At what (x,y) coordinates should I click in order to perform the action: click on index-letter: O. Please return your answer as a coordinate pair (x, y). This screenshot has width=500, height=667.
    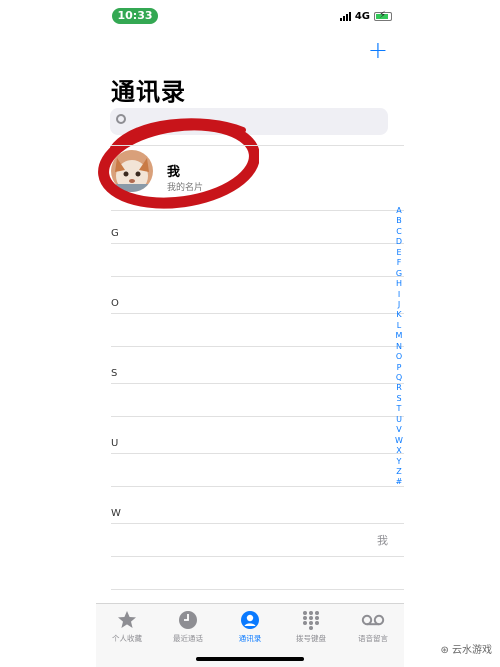
    Looking at the image, I should click on (398, 357).